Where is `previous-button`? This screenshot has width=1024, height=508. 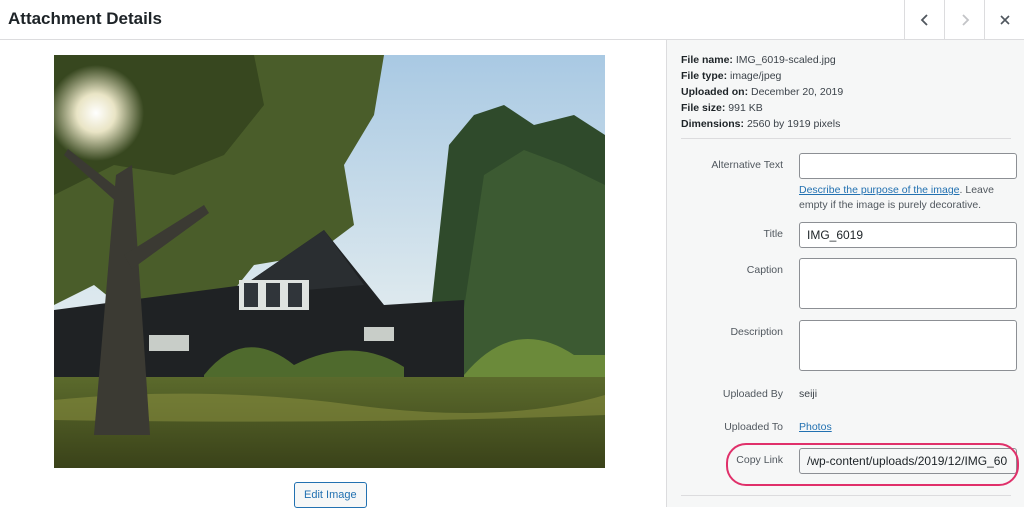 previous-button is located at coordinates (924, 19).